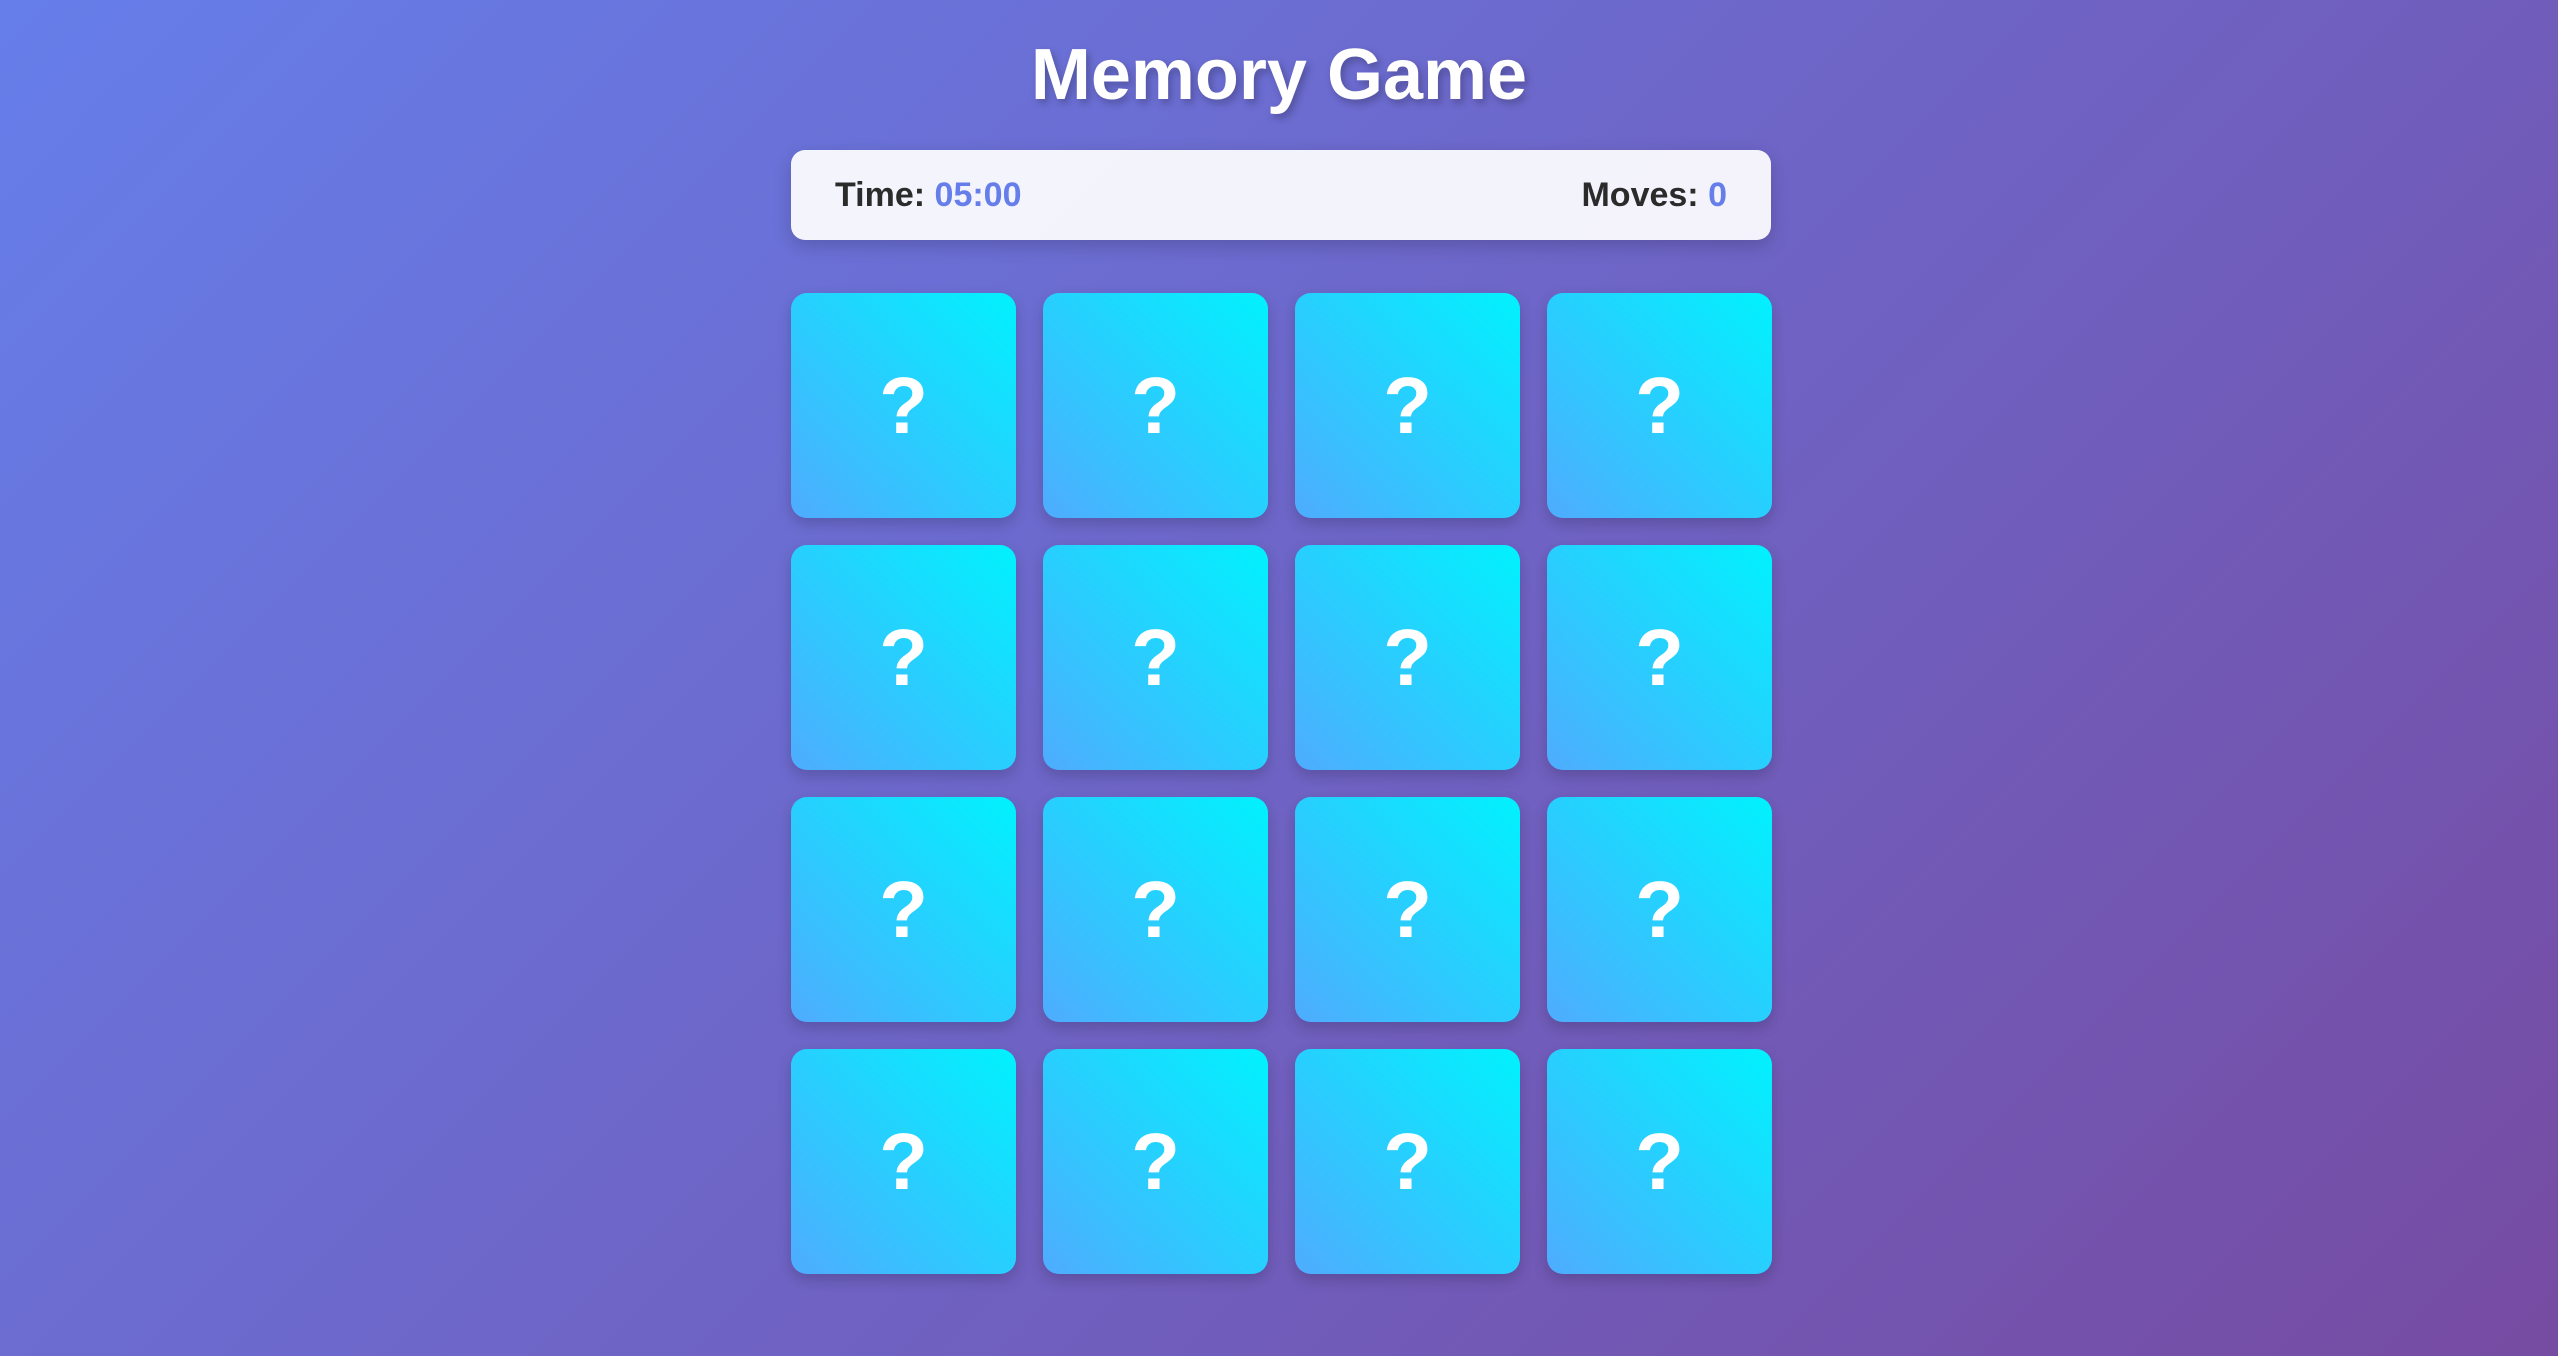  What do you see at coordinates (1640, 194) in the screenshot?
I see `moves-label: Moves:` at bounding box center [1640, 194].